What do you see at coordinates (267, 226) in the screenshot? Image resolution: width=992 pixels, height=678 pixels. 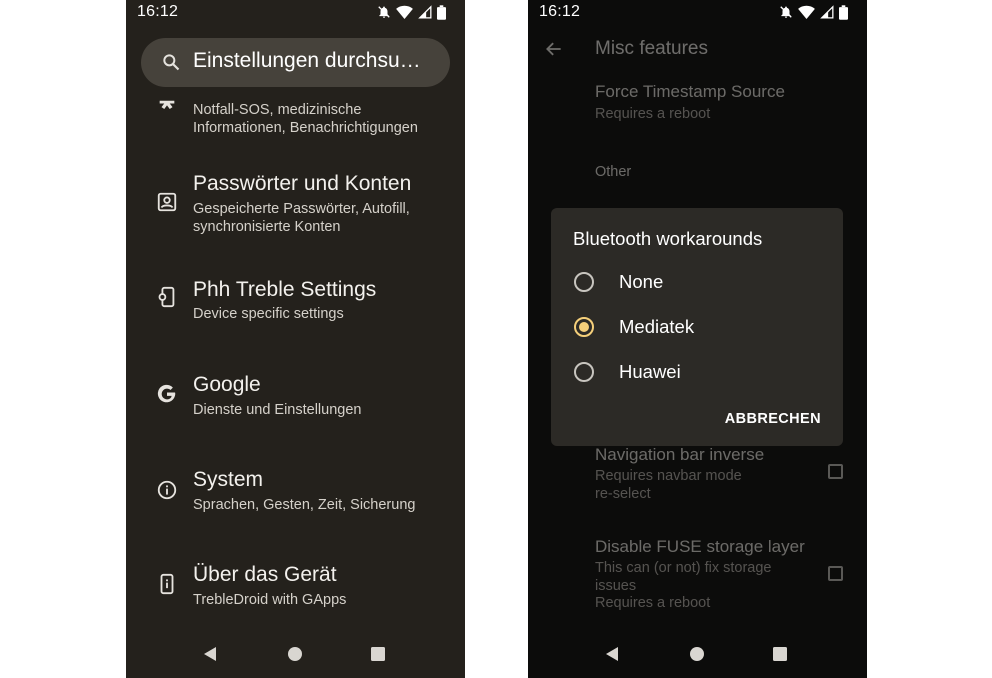 I see `settings-item-subtitle: synchronisierte Konten` at bounding box center [267, 226].